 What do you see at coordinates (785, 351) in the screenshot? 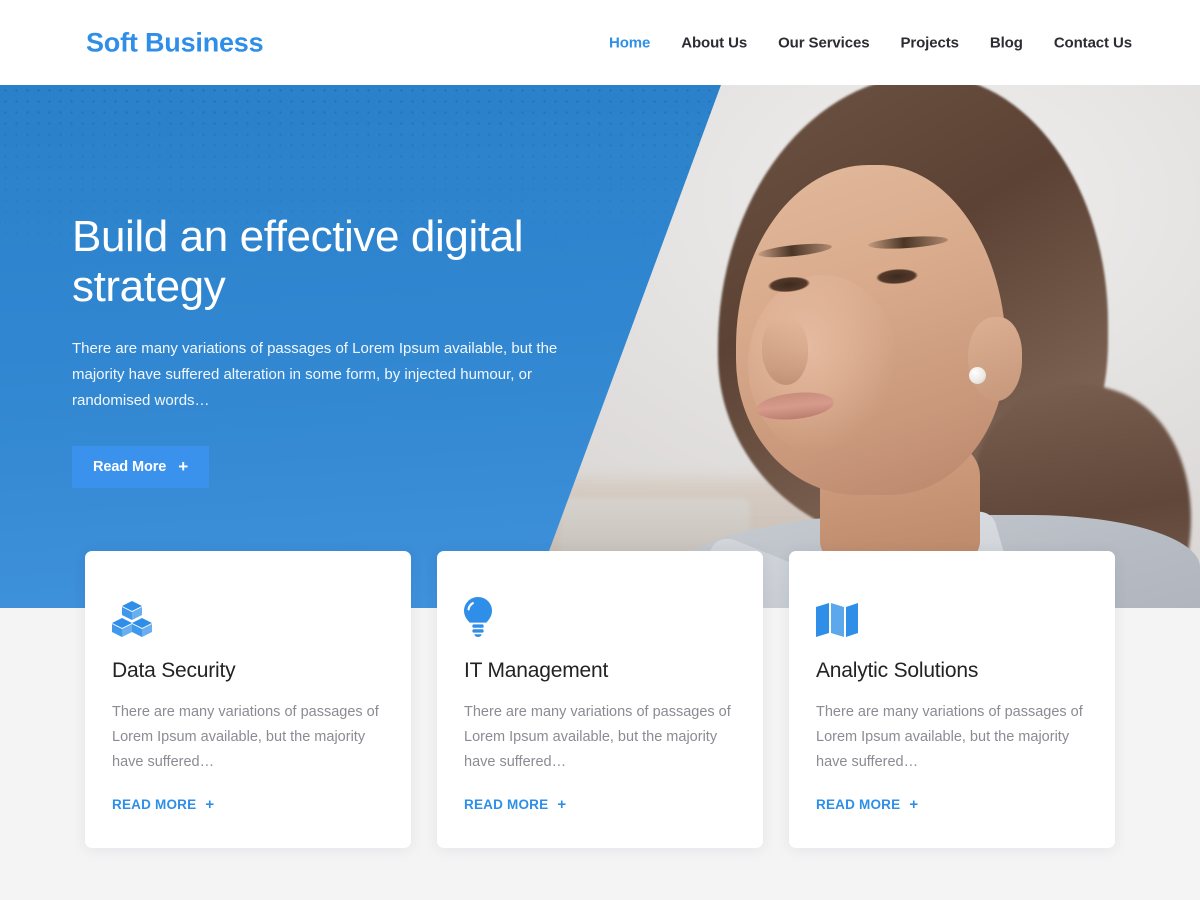
I see `photo-nose` at bounding box center [785, 351].